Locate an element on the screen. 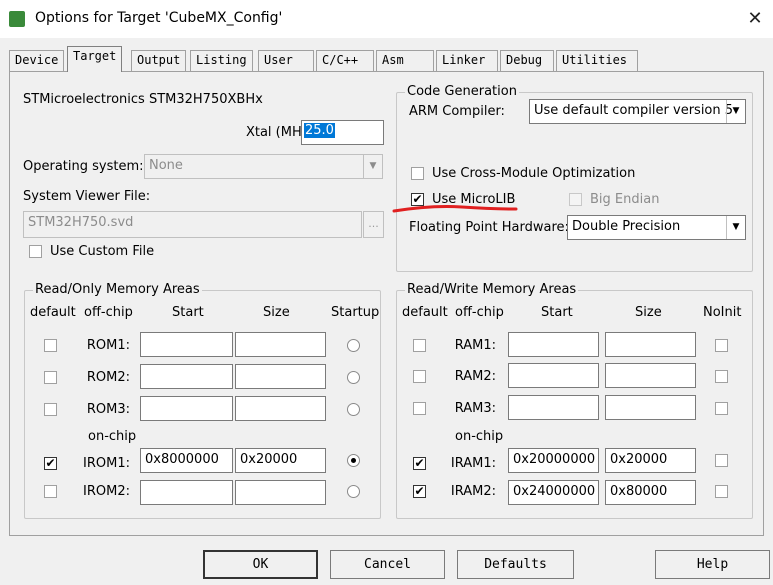 This screenshot has height=585, width=773. tab-output: Output is located at coordinates (159, 60).